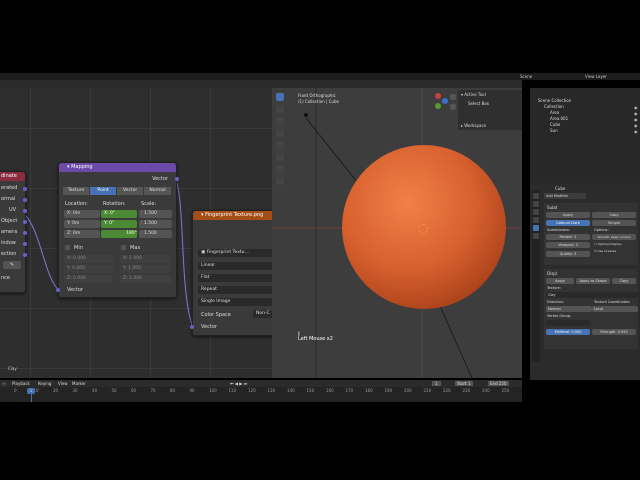 This screenshot has width=640, height=480. What do you see at coordinates (280, 109) in the screenshot?
I see `cursor-tool-icon` at bounding box center [280, 109].